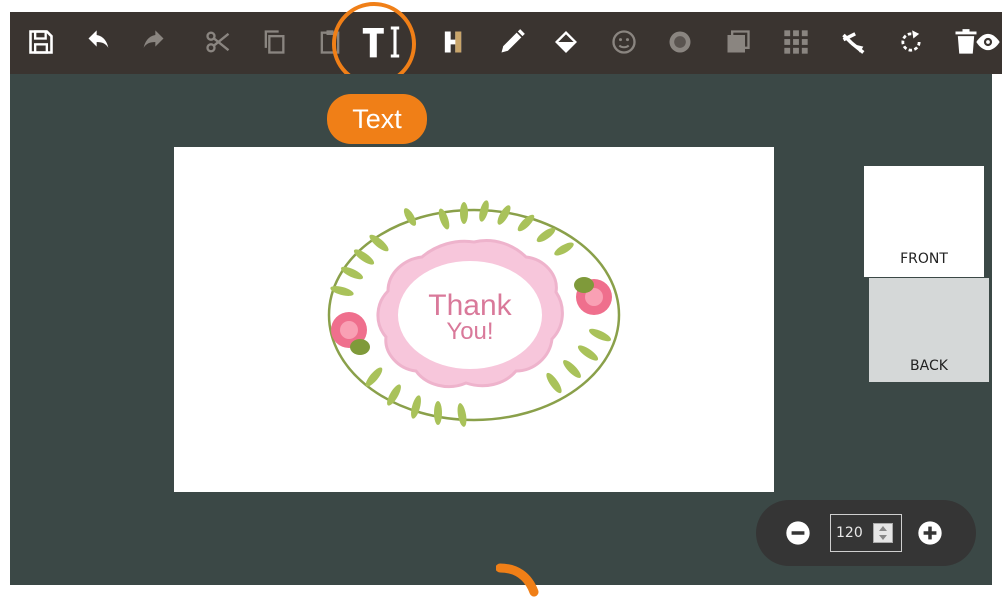  I want to click on orange-arrow-fragment, so click(517, 580).